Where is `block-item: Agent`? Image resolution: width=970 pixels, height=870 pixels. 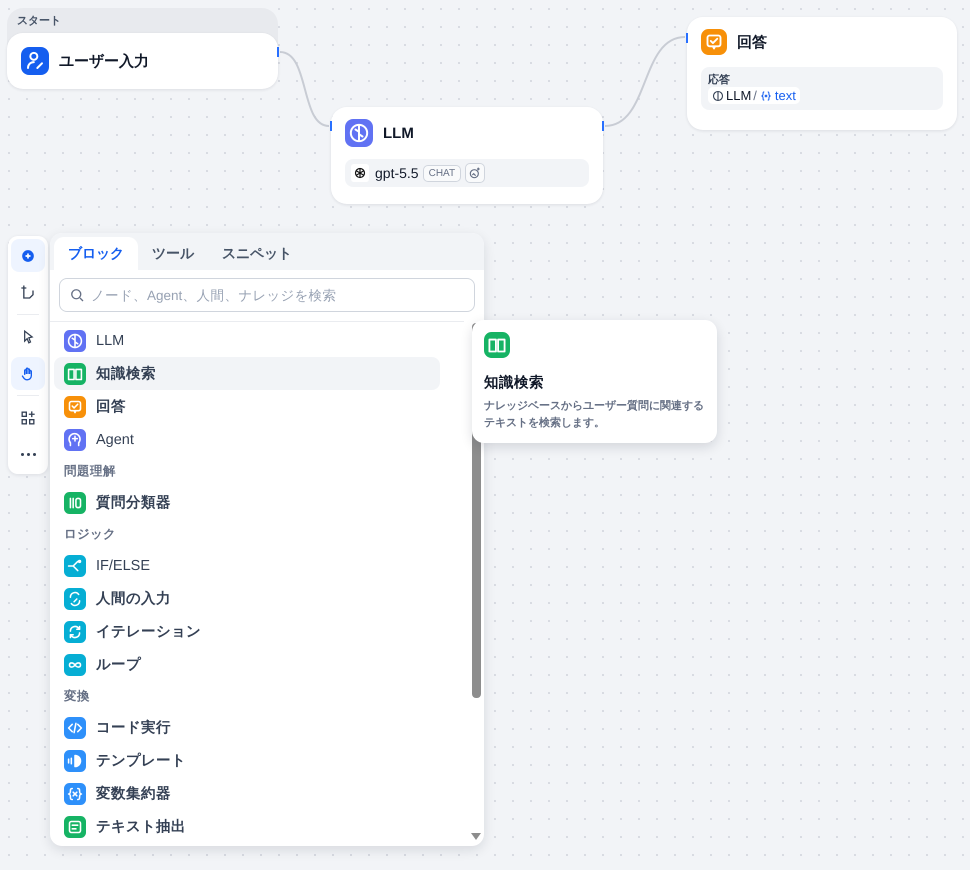
block-item: Agent is located at coordinates (247, 439).